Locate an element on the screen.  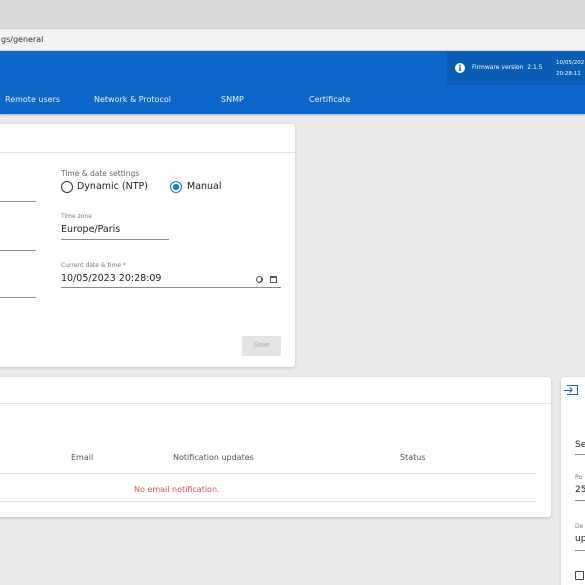
table-bottom-divider is located at coordinates (268, 501).